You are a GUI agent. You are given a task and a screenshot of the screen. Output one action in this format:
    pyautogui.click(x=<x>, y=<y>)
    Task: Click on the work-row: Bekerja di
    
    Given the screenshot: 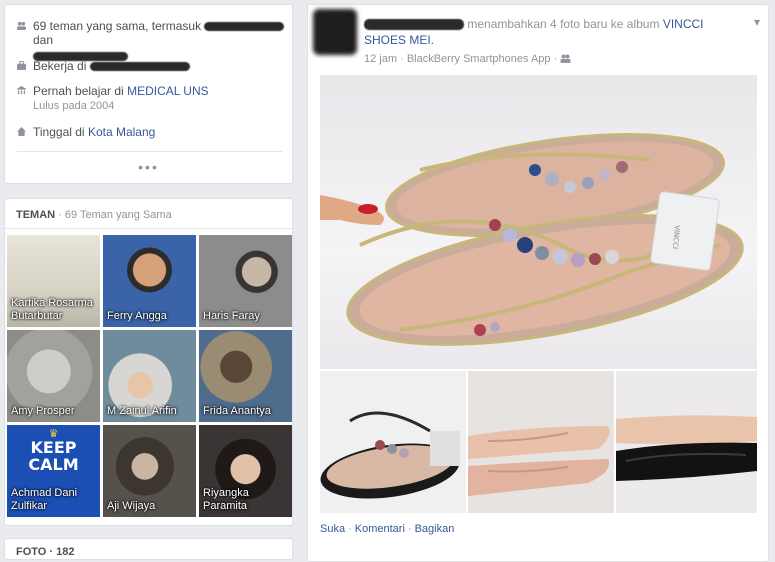 What is the action you would take?
    pyautogui.click(x=103, y=66)
    